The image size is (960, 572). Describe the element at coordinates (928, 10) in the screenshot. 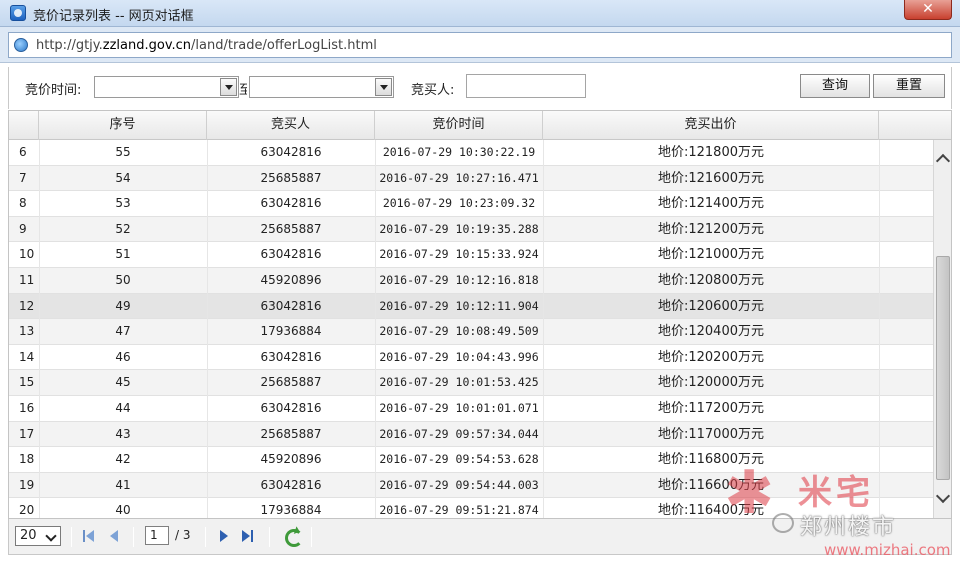

I see `close-button: ✕` at that location.